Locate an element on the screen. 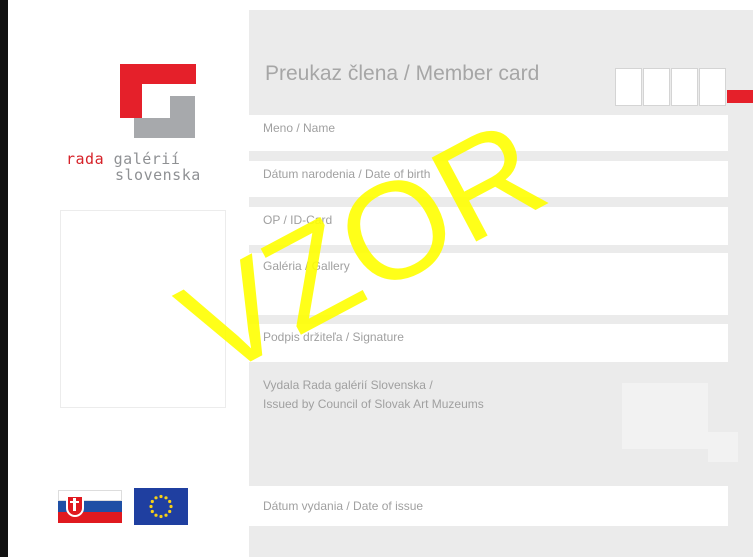 The width and height of the screenshot is (753, 557). gallery-field: Galéria / Gallery is located at coordinates (488, 284).